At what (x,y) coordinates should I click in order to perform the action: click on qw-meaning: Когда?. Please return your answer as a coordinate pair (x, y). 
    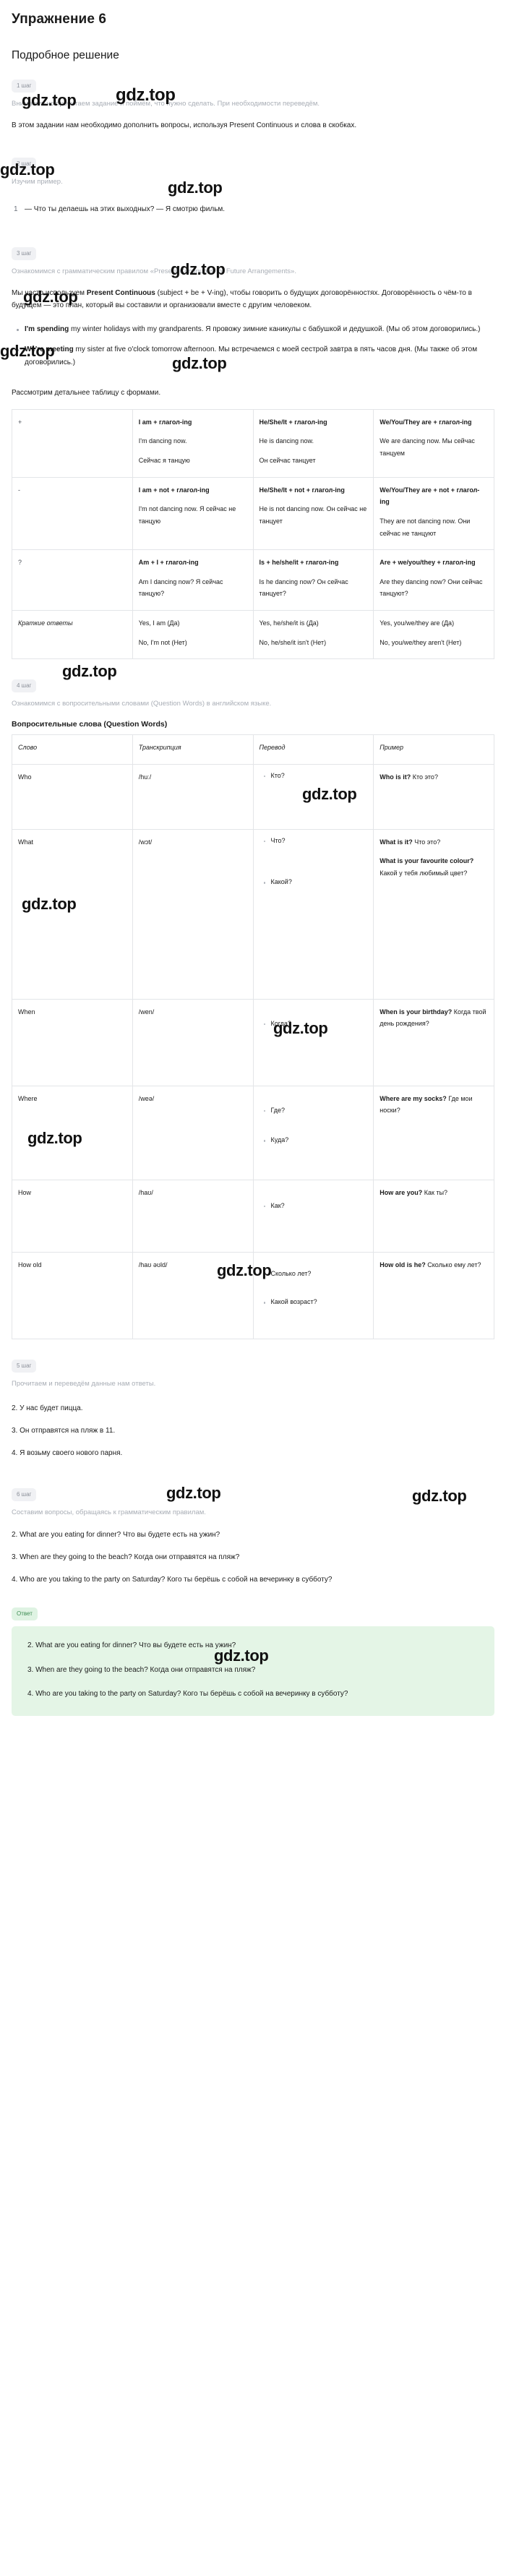
    Looking at the image, I should click on (315, 1024).